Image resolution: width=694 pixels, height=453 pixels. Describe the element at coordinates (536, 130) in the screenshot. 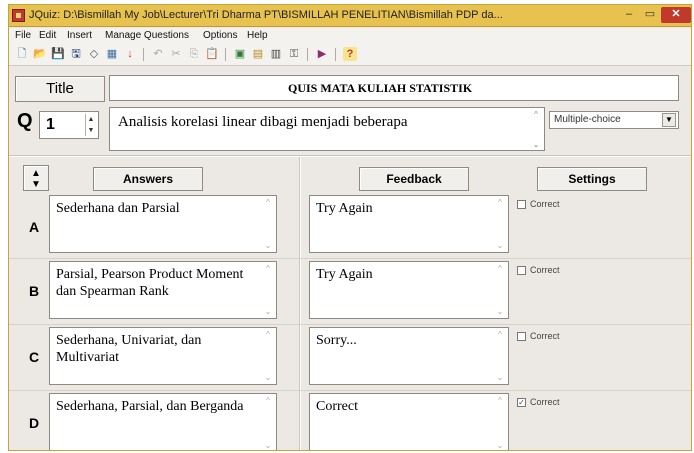

I see `question-scrollbar: ^ ⌄` at that location.